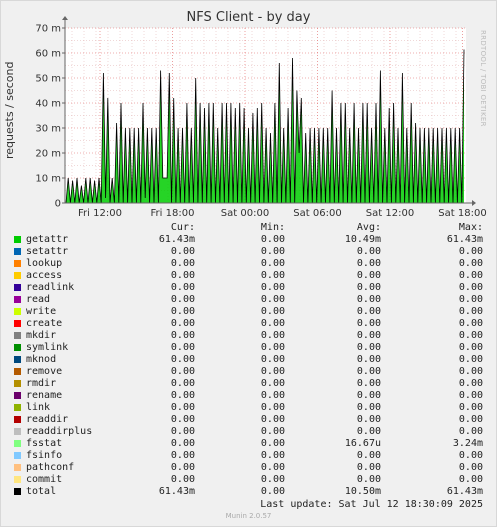 The height and width of the screenshot is (527, 497). What do you see at coordinates (470, 227) in the screenshot?
I see `header-max: Max:` at bounding box center [470, 227].